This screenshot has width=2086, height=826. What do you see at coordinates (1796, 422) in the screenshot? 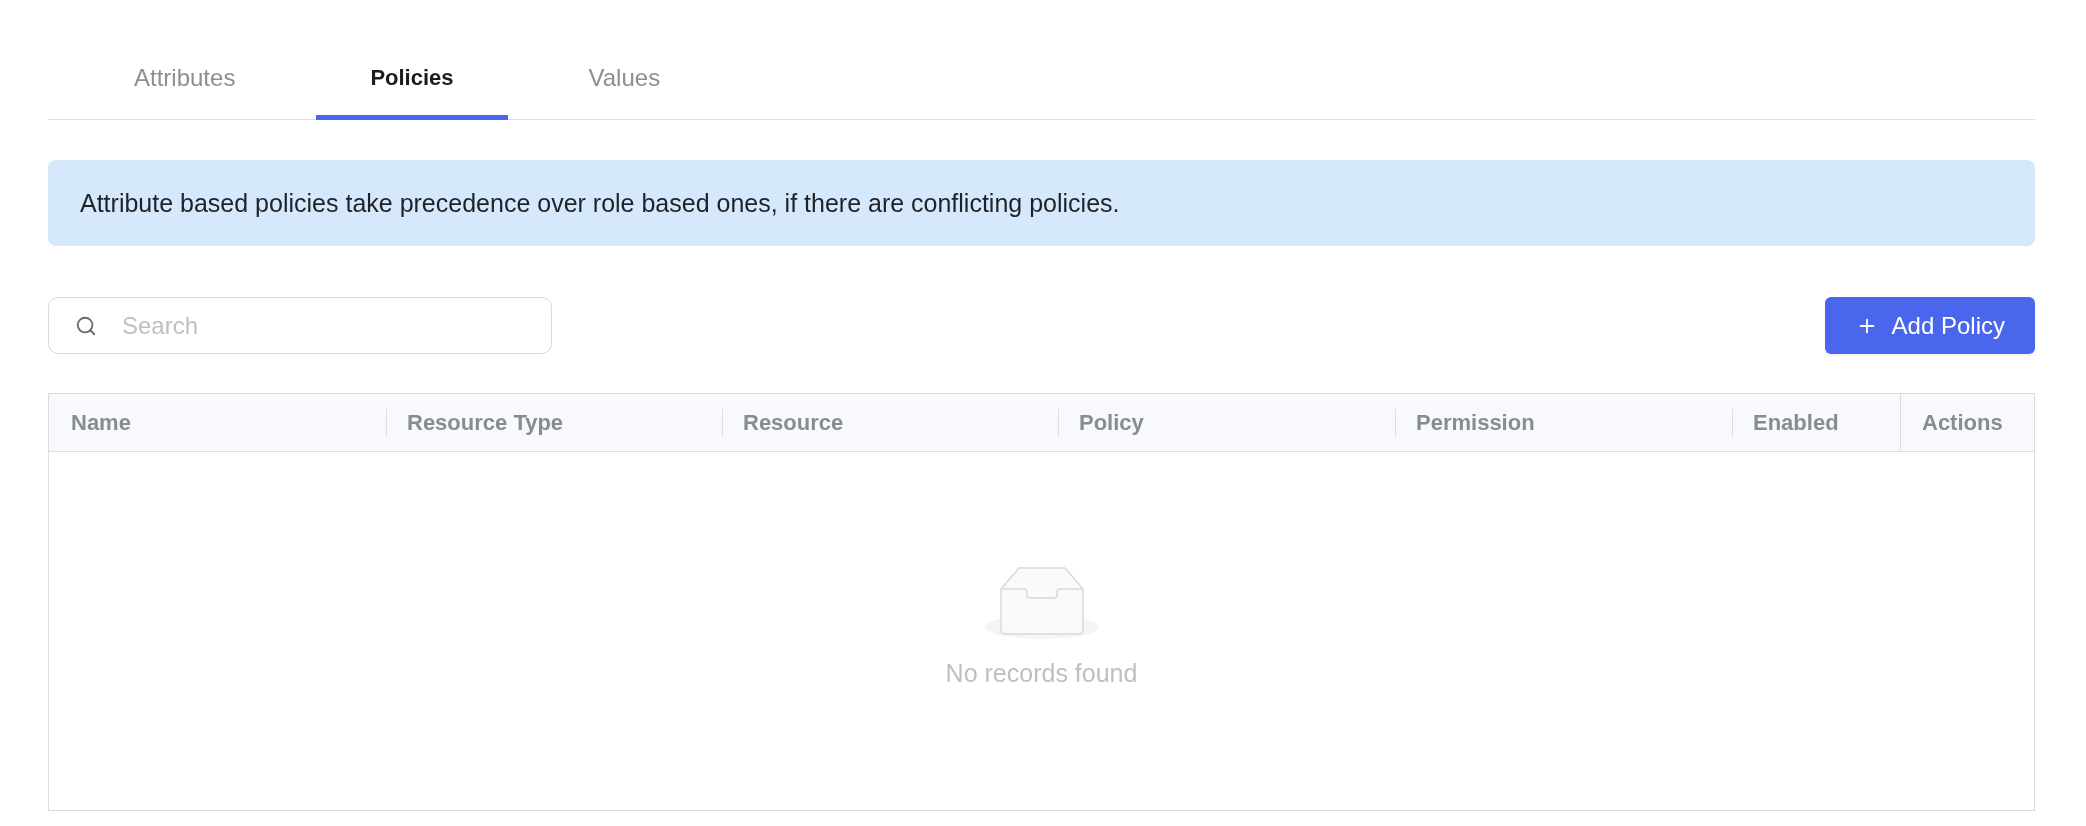
I see `column-header: Enabled` at bounding box center [1796, 422].